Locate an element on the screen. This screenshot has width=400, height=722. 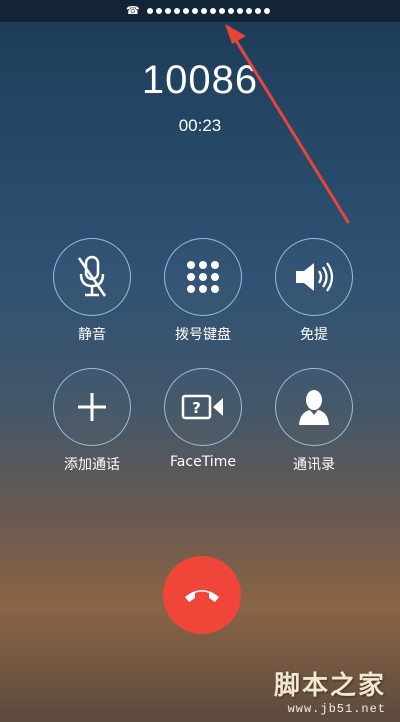
status-bar: ☎ is located at coordinates (200, 11).